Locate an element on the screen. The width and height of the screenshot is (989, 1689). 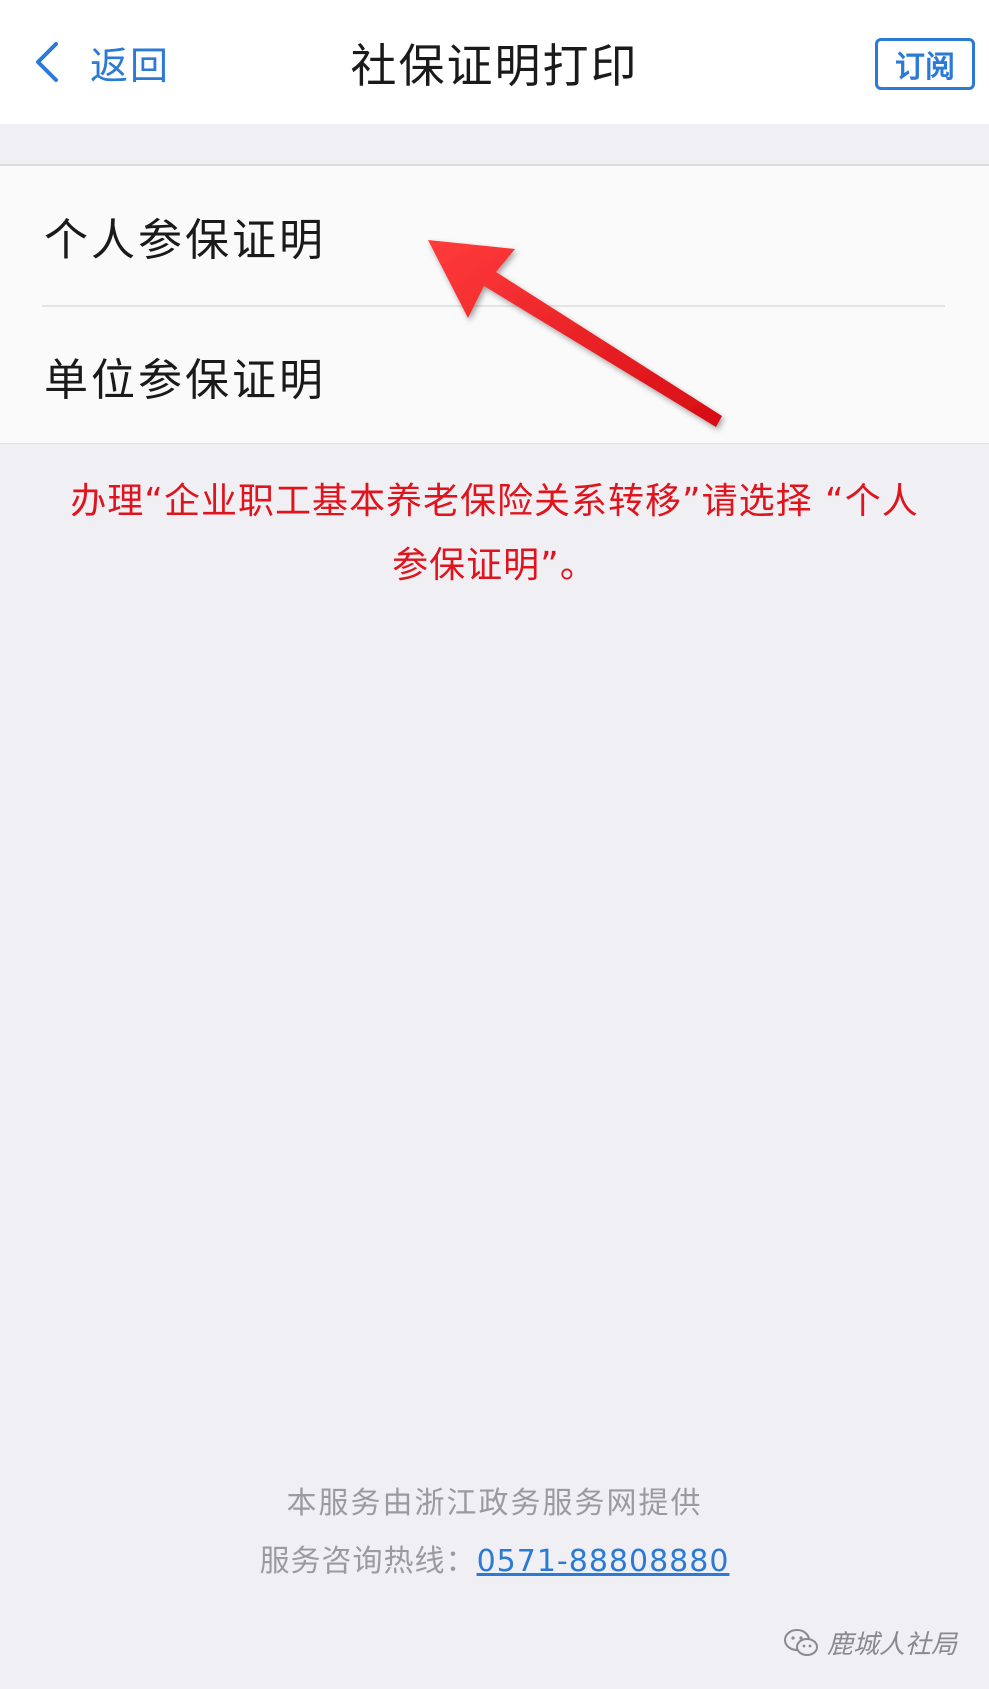
hotline-label: 服务咨询热线： is located at coordinates (368, 1561).